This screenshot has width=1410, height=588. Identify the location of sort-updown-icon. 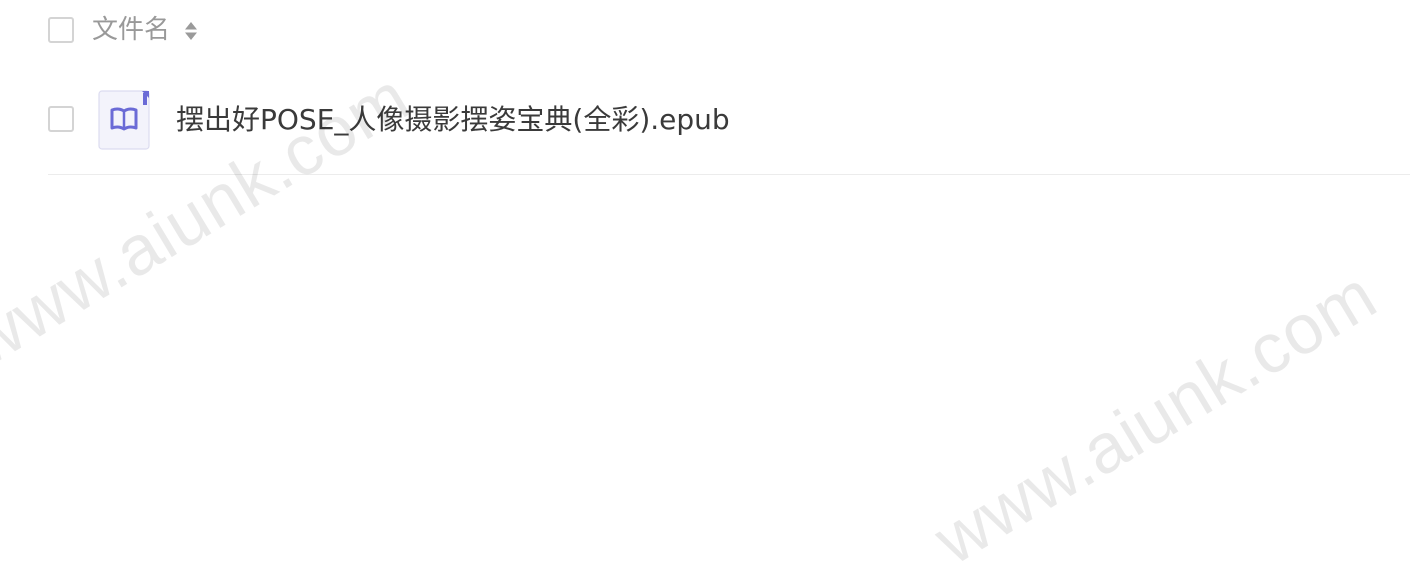
(191, 31).